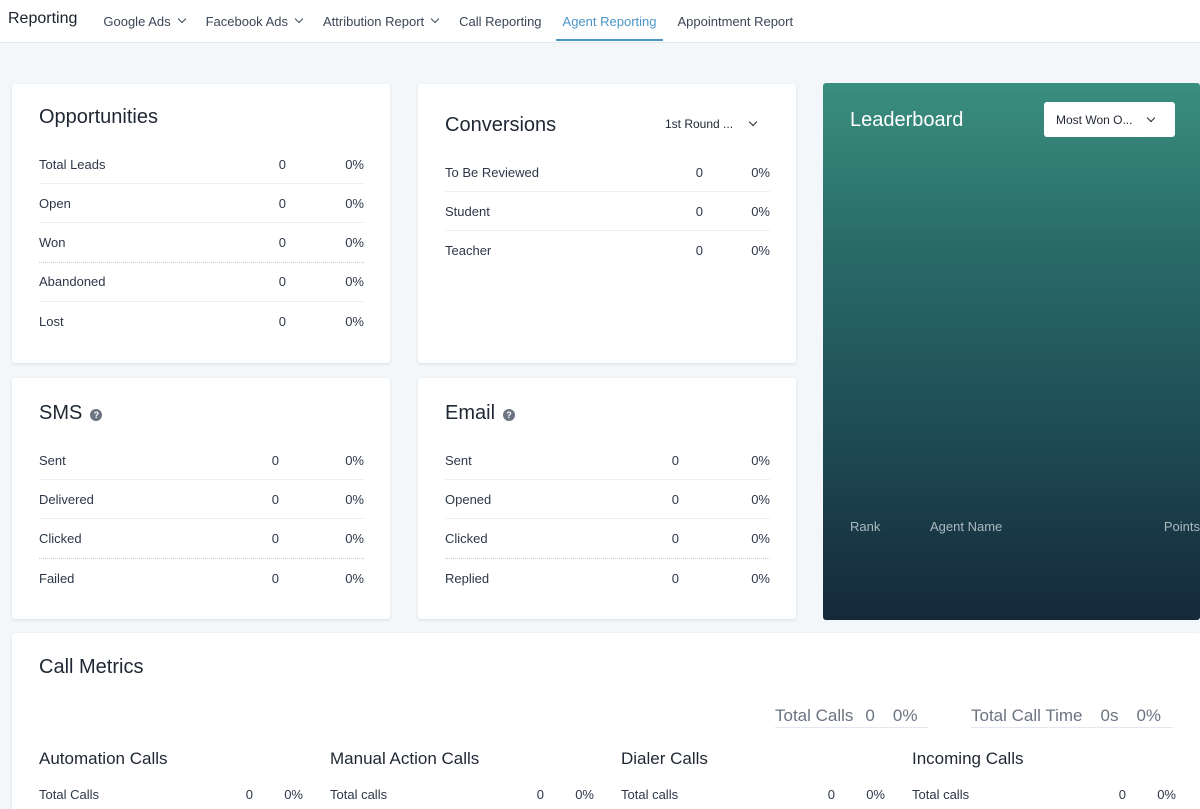 The width and height of the screenshot is (1200, 809). What do you see at coordinates (814, 715) in the screenshot?
I see `summary-label: Total Calls` at bounding box center [814, 715].